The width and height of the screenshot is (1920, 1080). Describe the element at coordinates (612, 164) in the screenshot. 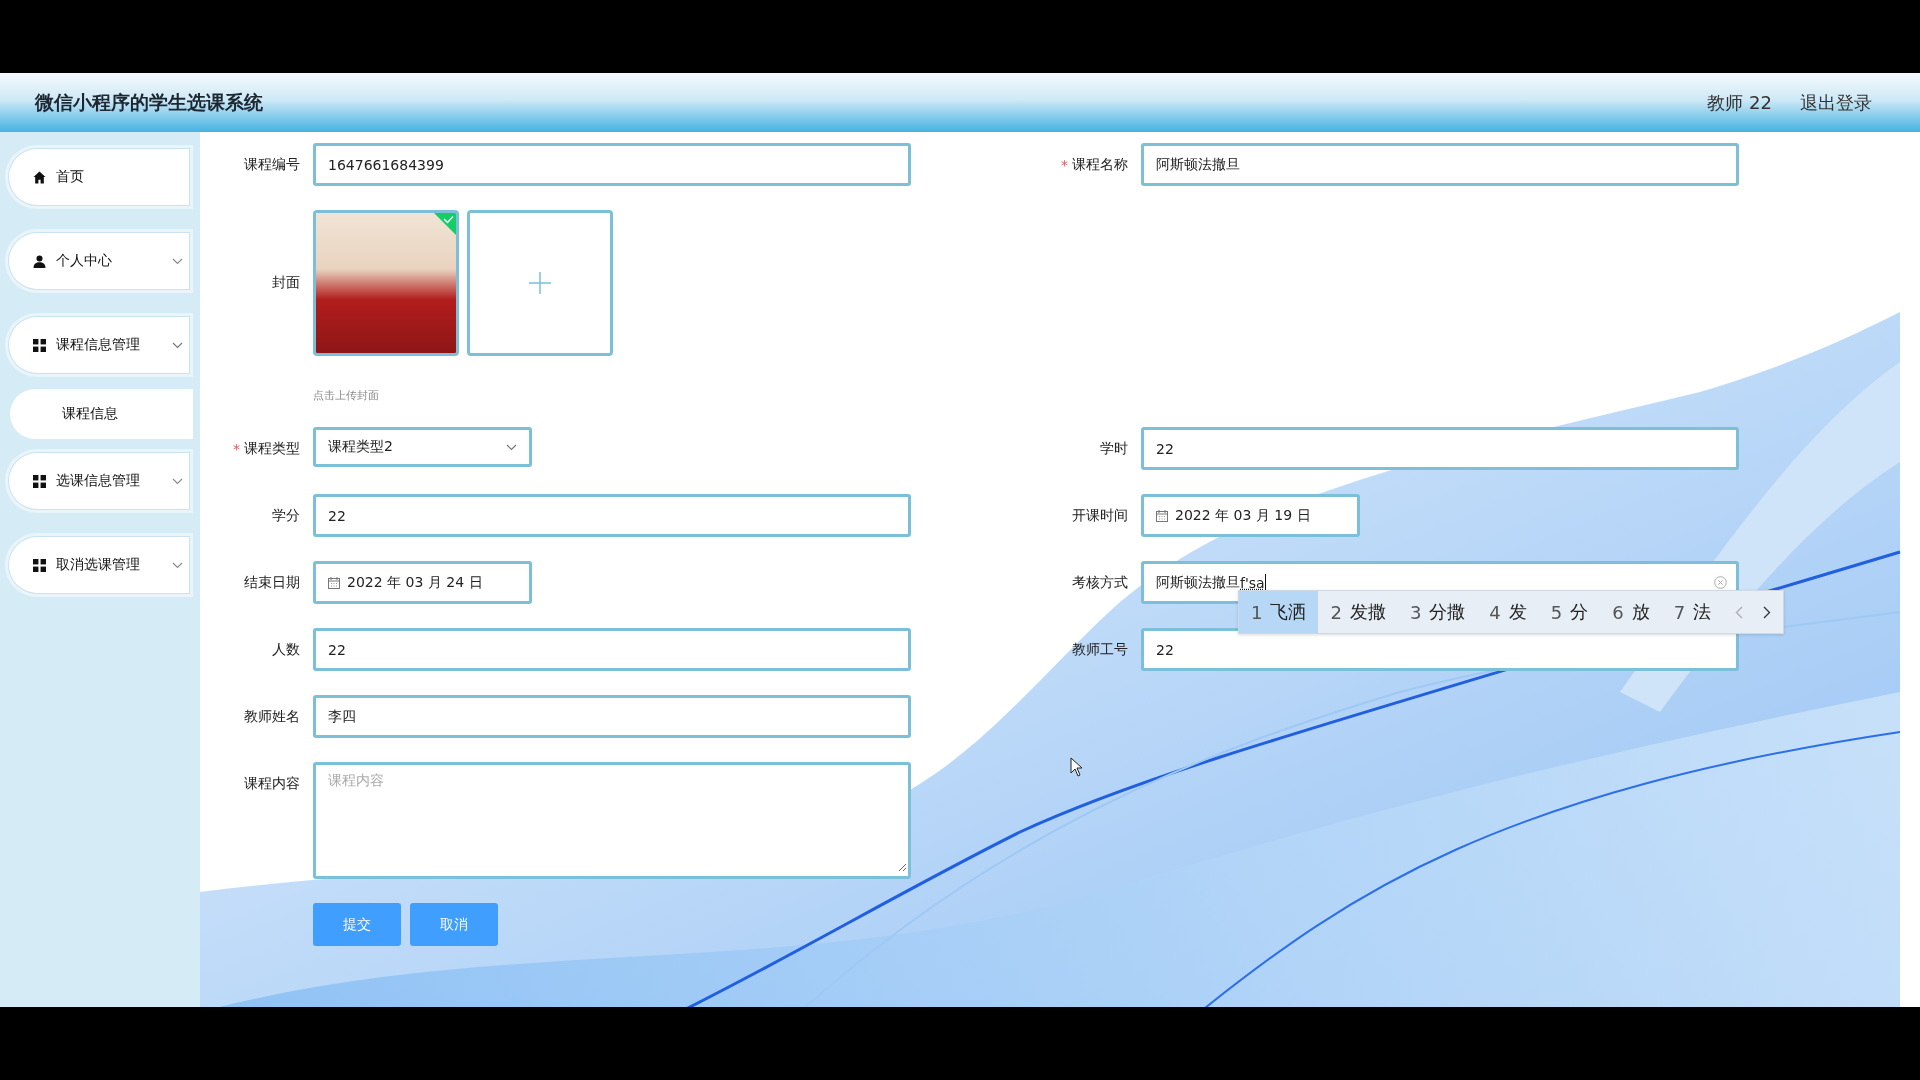

I see `text-field: 1647661684399` at that location.